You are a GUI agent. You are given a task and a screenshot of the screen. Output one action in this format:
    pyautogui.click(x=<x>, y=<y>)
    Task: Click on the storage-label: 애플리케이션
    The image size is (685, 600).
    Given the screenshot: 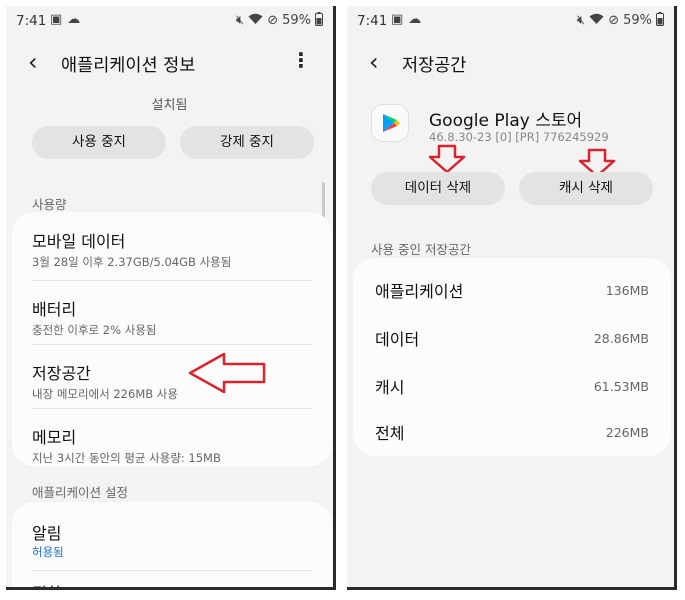 What is the action you would take?
    pyautogui.click(x=419, y=291)
    